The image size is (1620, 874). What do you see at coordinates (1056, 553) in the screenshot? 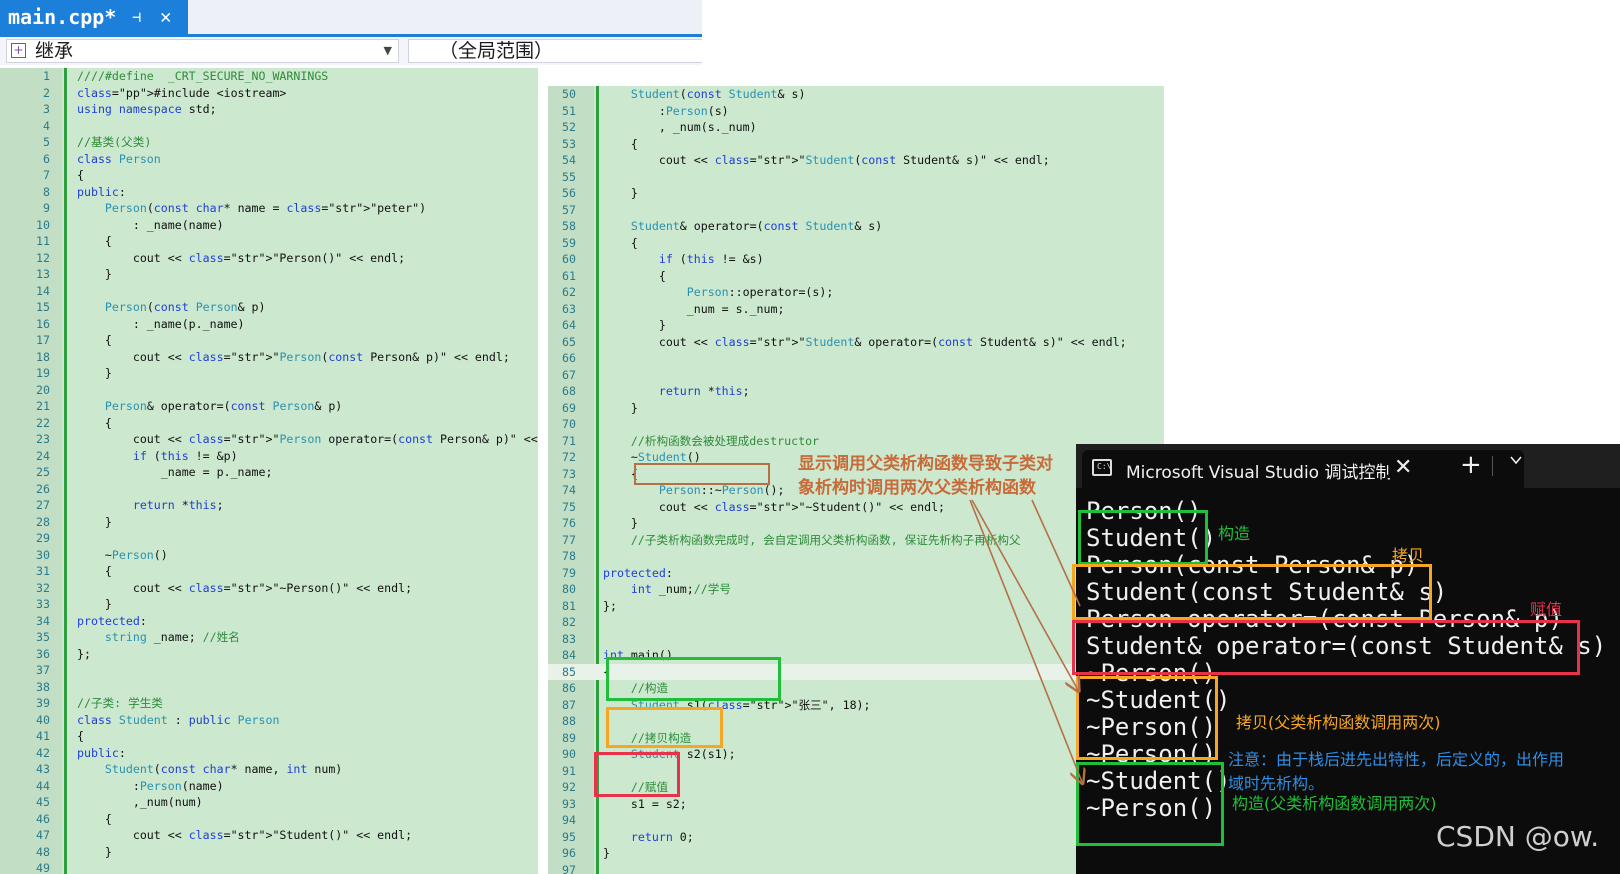
I see `arrow-to-second-destruct` at bounding box center [1056, 553].